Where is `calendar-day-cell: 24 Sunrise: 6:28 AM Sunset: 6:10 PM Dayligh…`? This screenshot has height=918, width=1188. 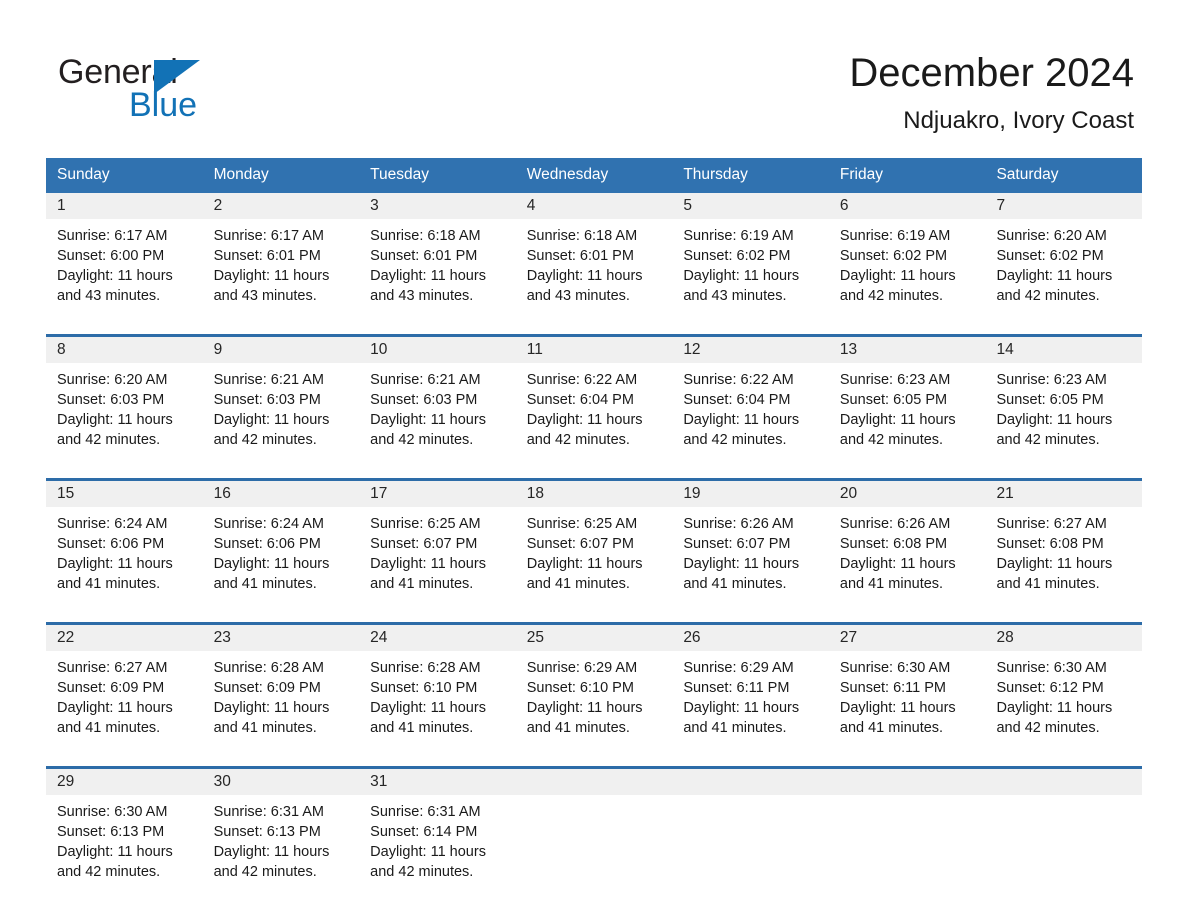
calendar-day-cell: 24 Sunrise: 6:28 AM Sunset: 6:10 PM Dayligh… is located at coordinates (437, 692).